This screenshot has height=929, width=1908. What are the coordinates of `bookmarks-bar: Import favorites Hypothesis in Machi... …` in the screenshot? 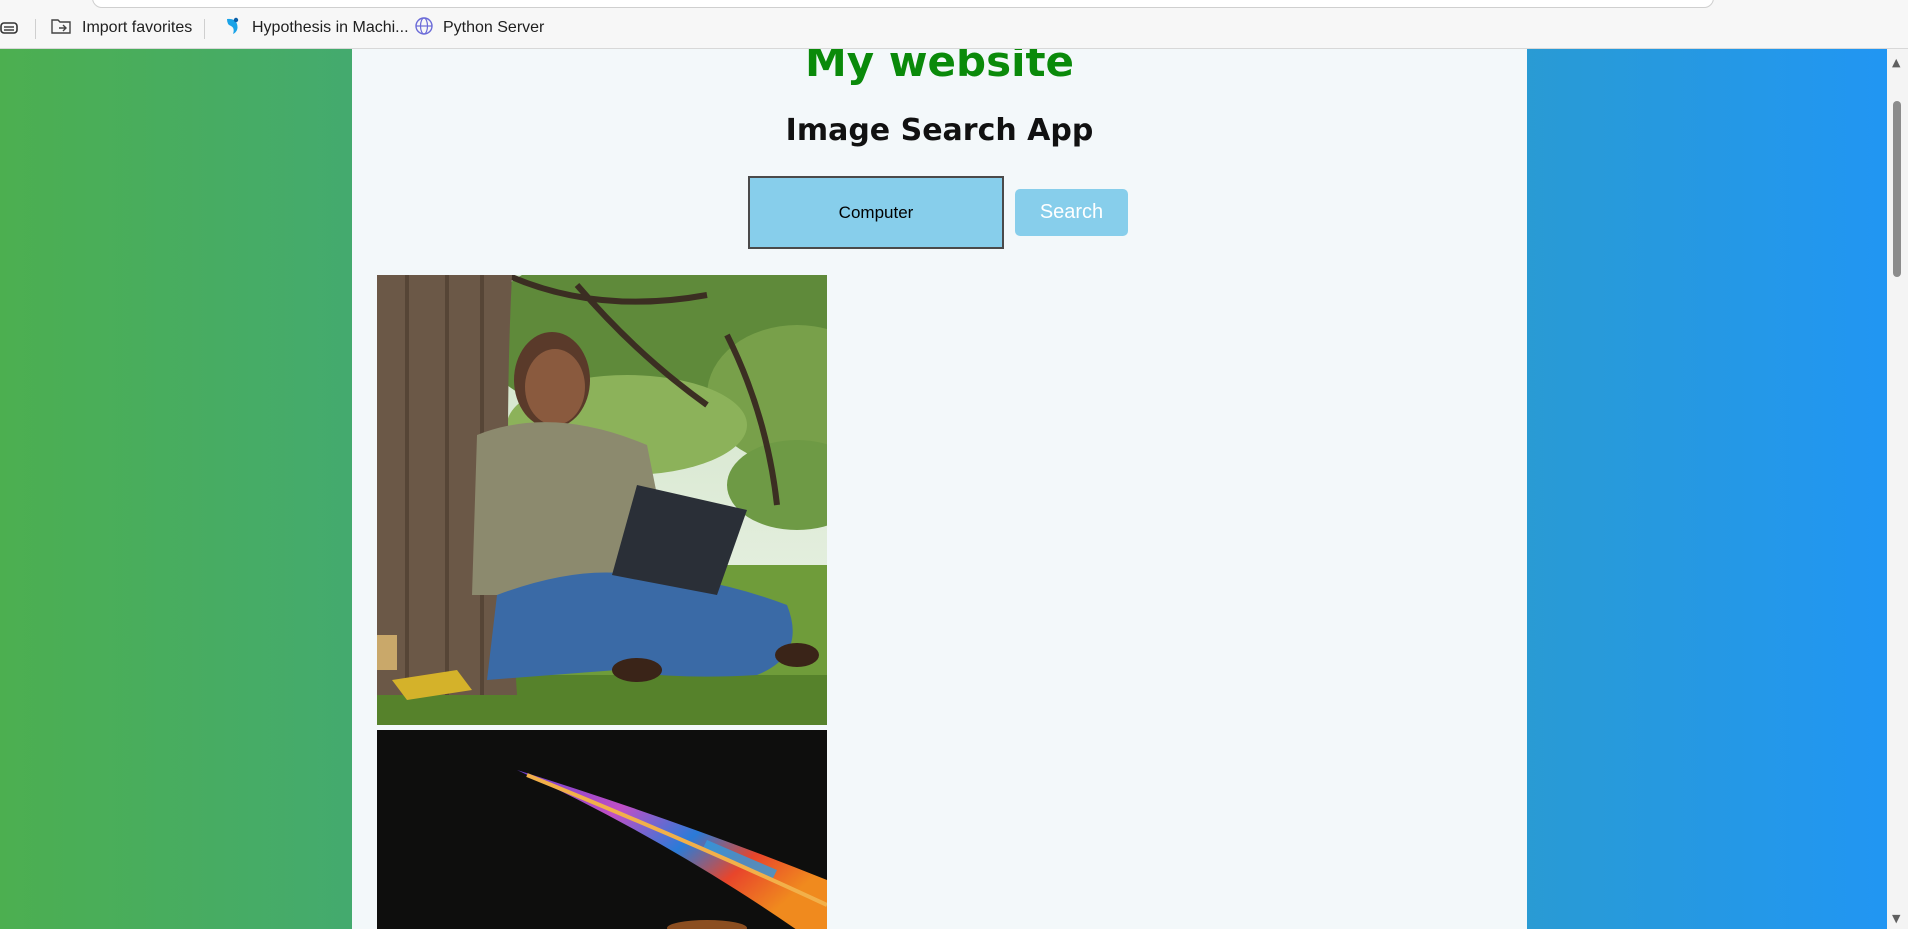 It's located at (954, 24).